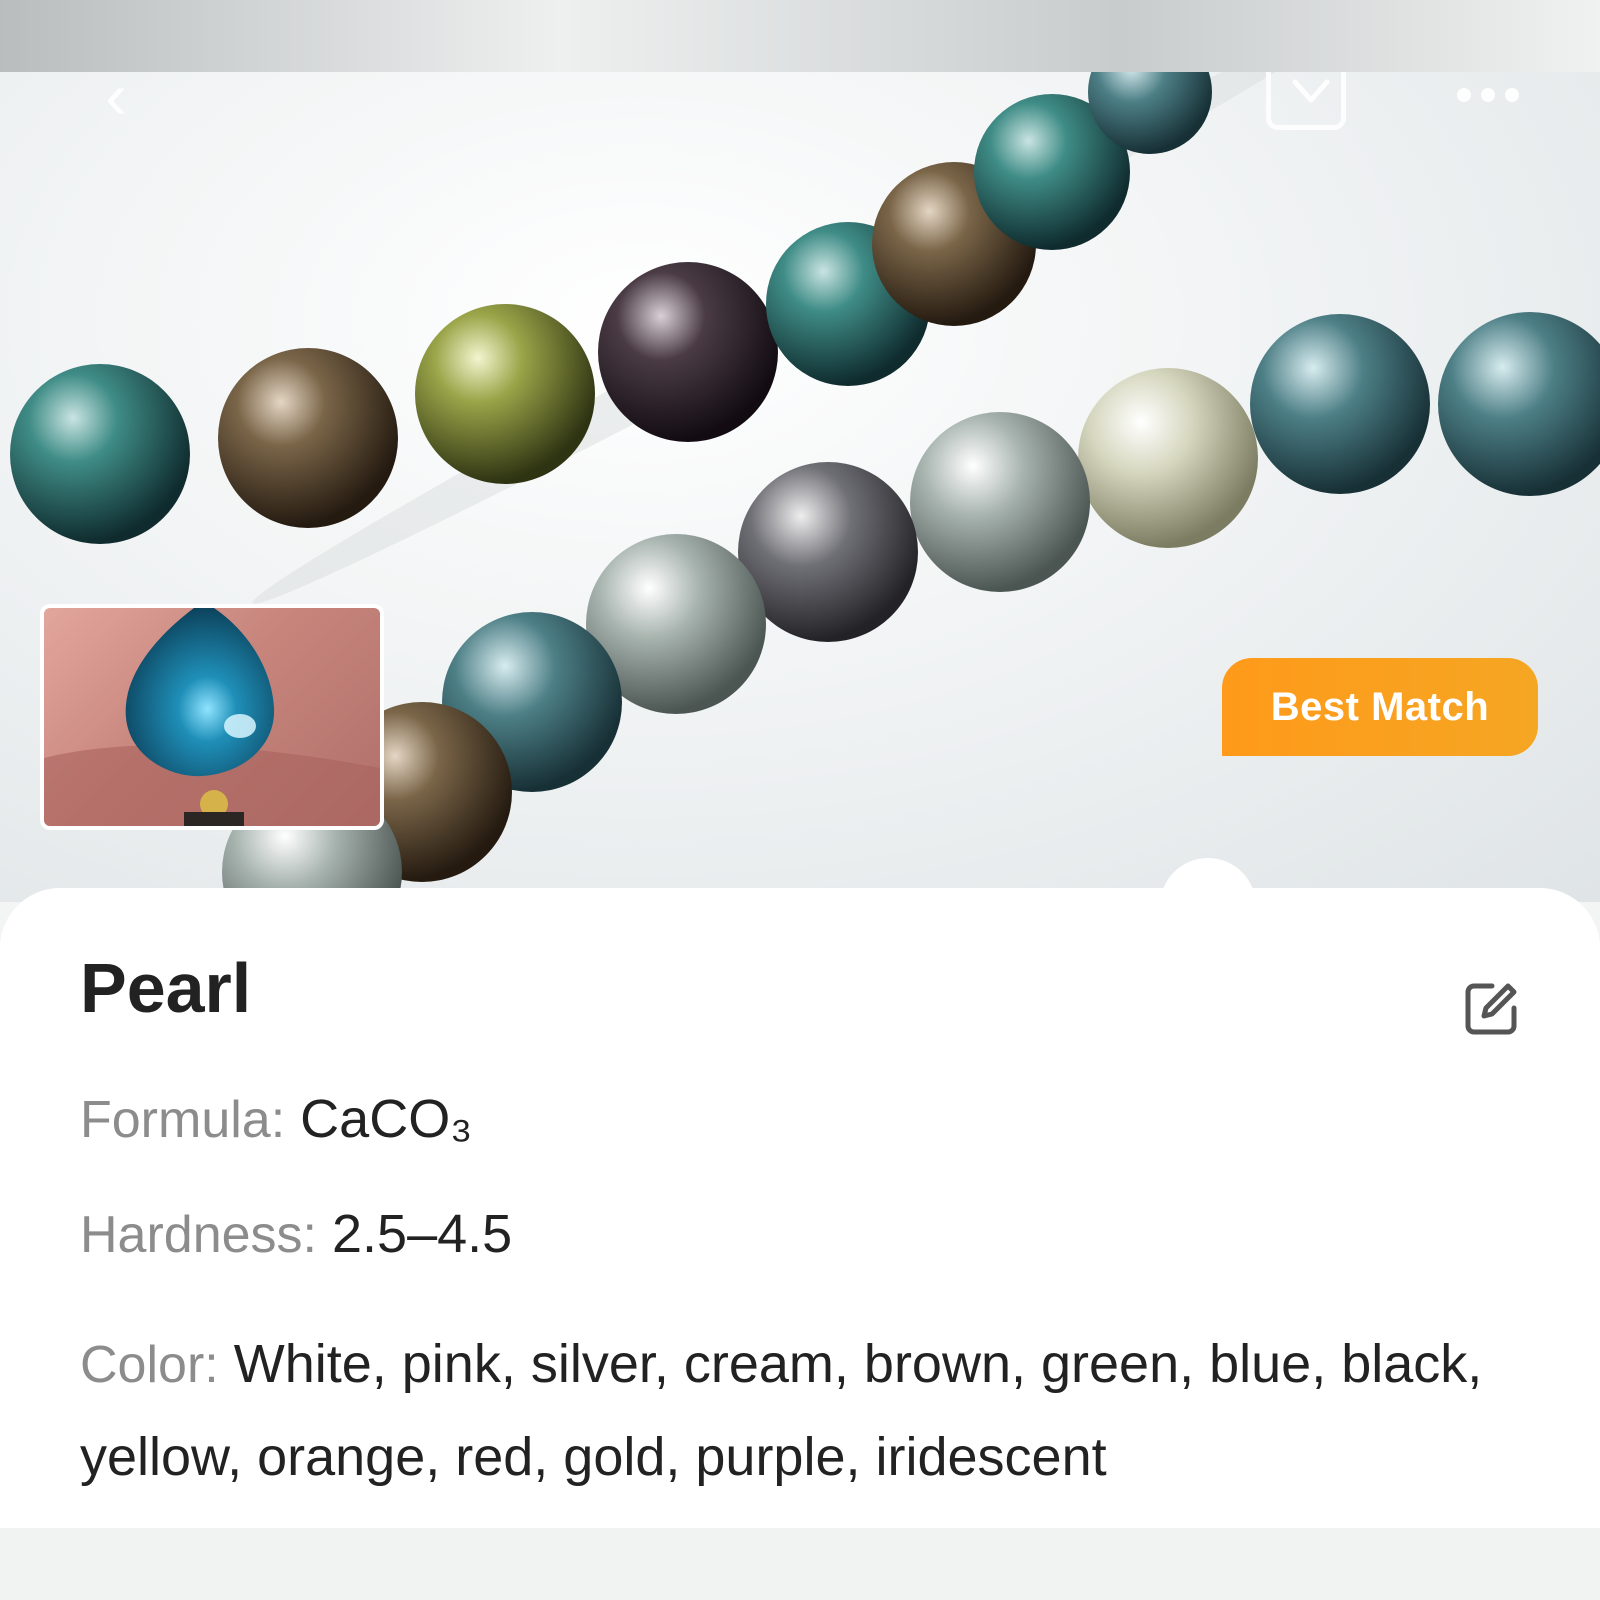 Image resolution: width=1600 pixels, height=1600 pixels. Describe the element at coordinates (1380, 845) in the screenshot. I see `match-tabs: 1 2 3 ?` at that location.